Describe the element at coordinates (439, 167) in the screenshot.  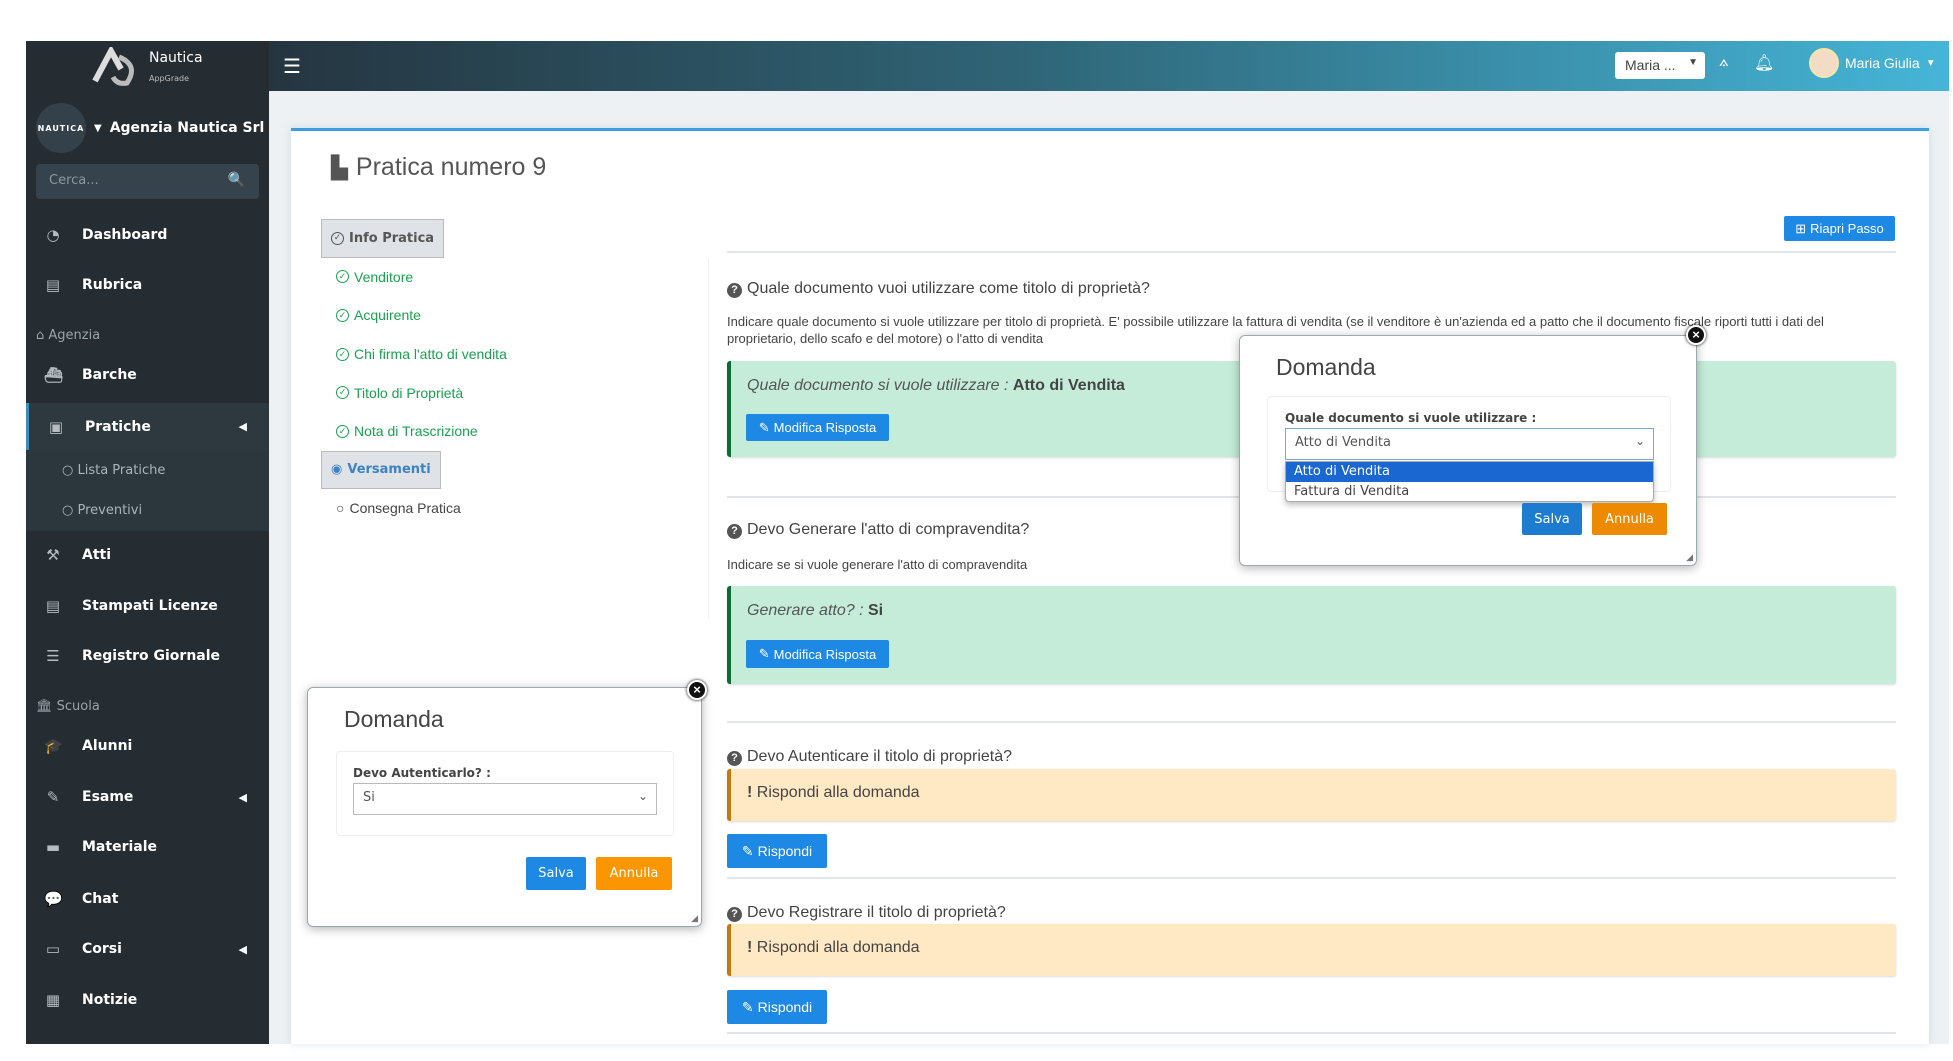
I see `page-title: ▙ Pratica numero 9` at that location.